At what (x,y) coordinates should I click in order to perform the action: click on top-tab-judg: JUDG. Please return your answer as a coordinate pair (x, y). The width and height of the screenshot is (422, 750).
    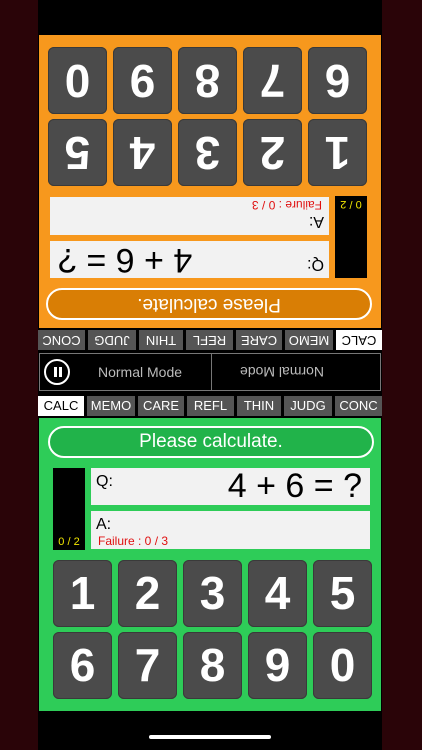
    Looking at the image, I should click on (112, 340).